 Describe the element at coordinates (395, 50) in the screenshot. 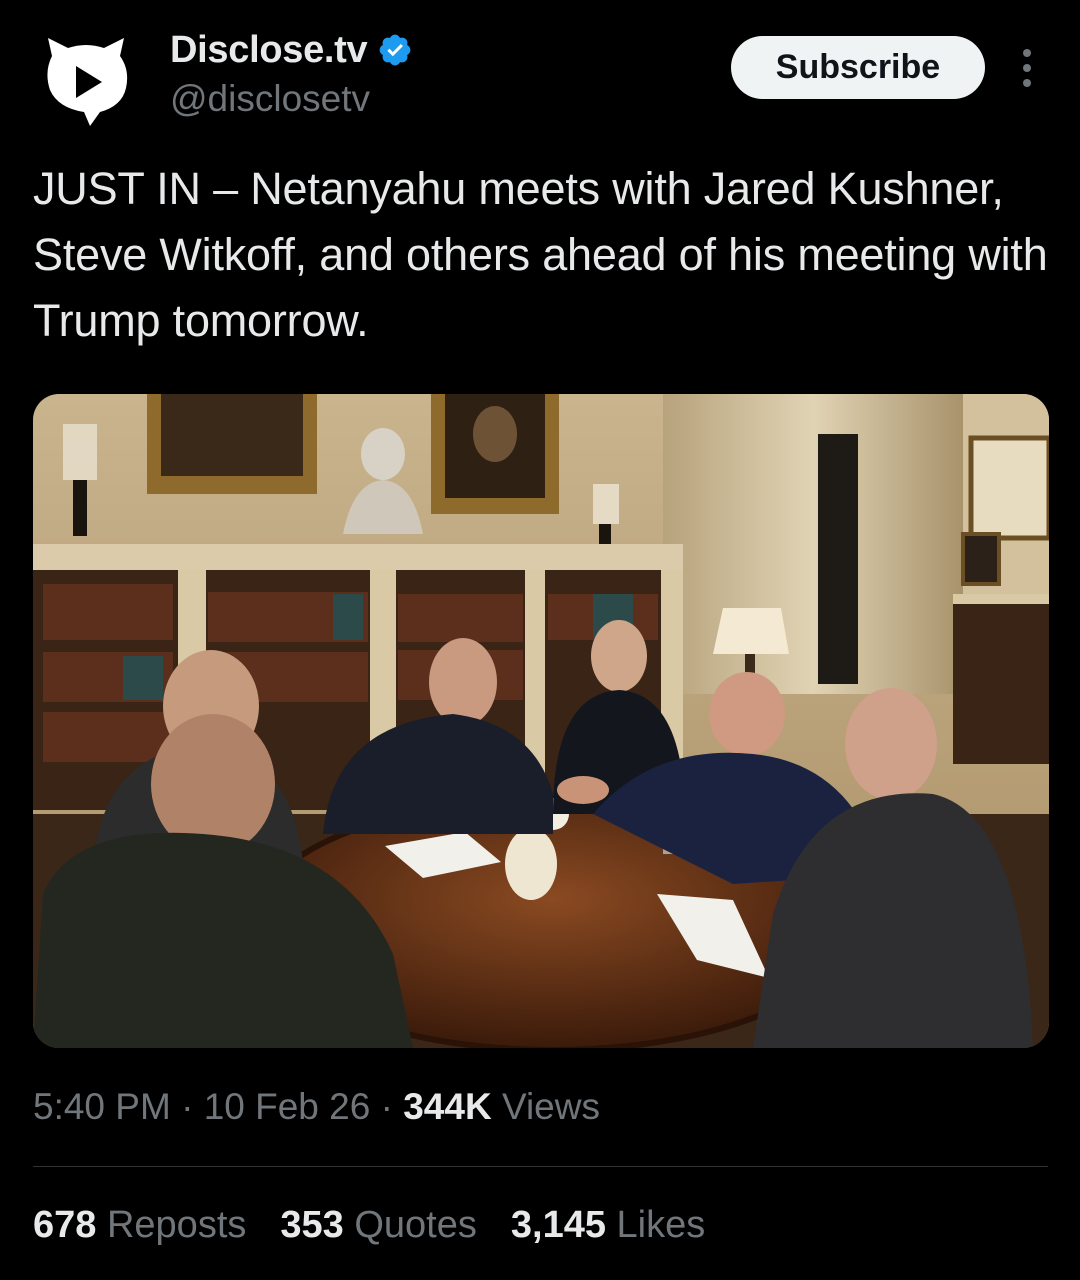

I see `verified-badge-icon` at that location.